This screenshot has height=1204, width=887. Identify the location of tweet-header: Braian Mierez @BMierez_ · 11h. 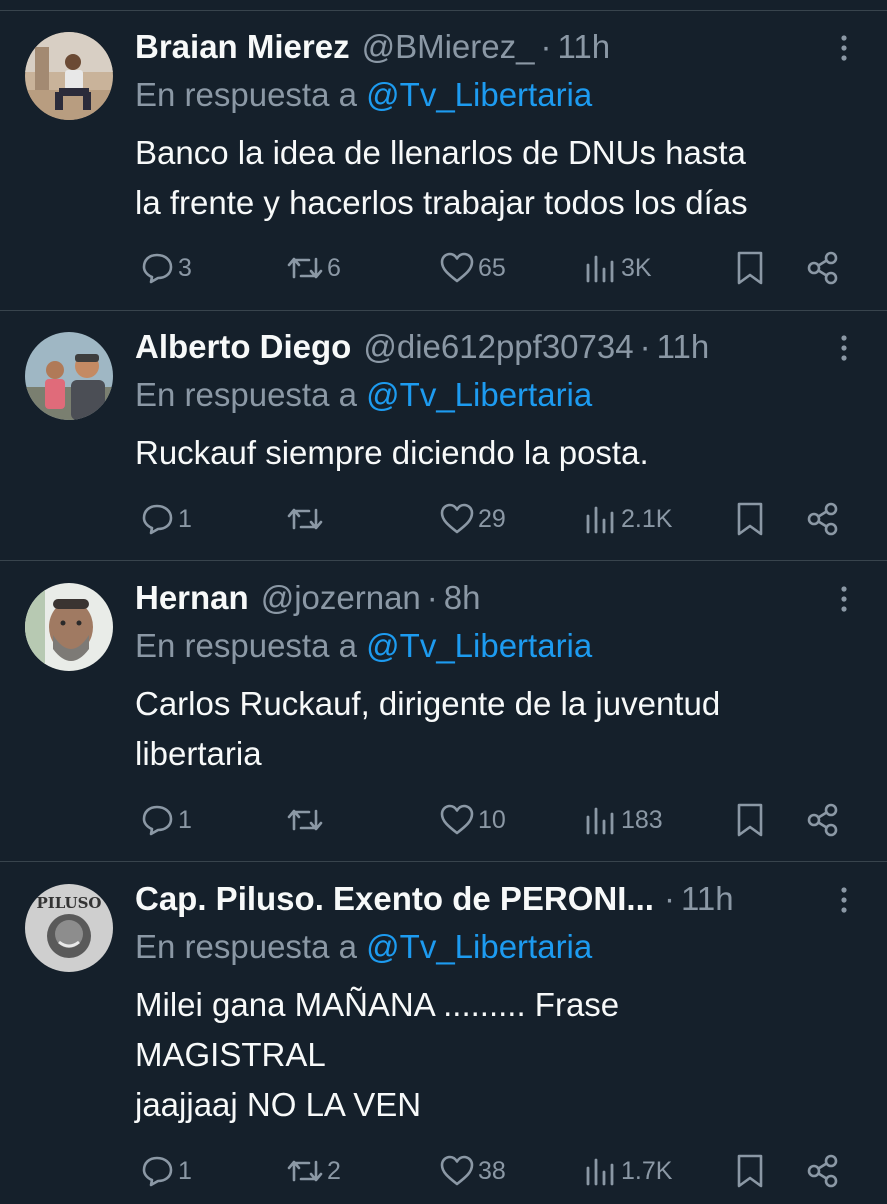
(372, 47).